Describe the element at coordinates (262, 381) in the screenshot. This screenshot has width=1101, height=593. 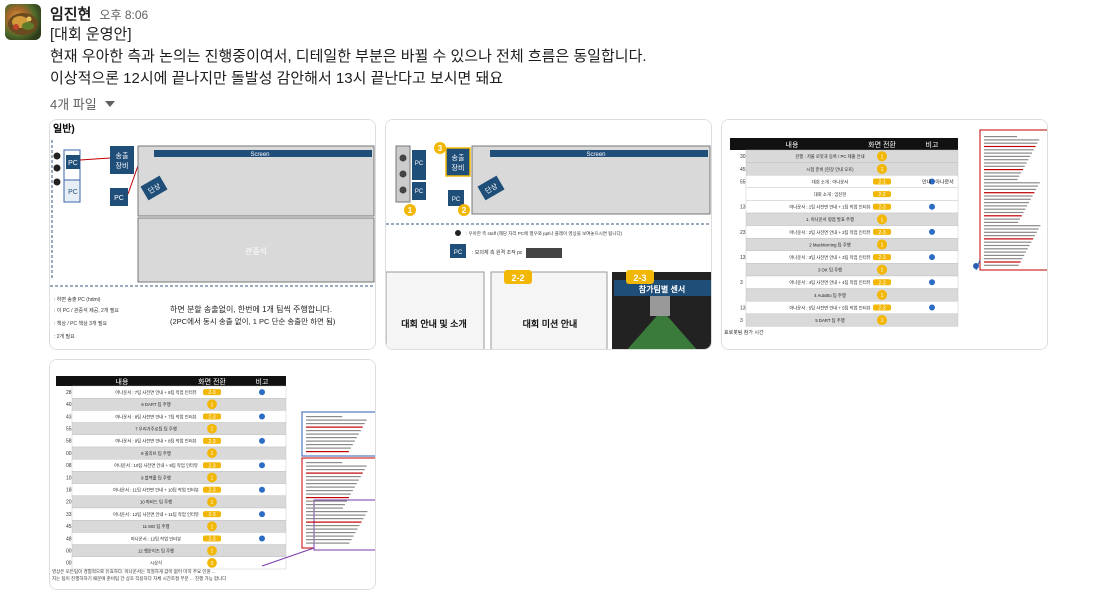
I see `col-header-remark: 비고` at that location.